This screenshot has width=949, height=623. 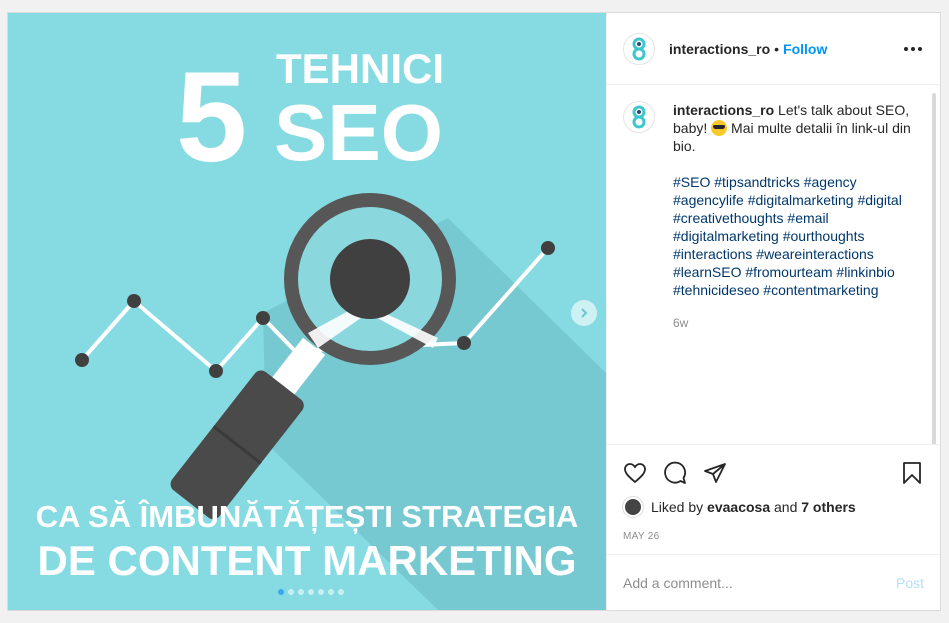 I want to click on post-header: interactions_ro • Follow, so click(x=773, y=49).